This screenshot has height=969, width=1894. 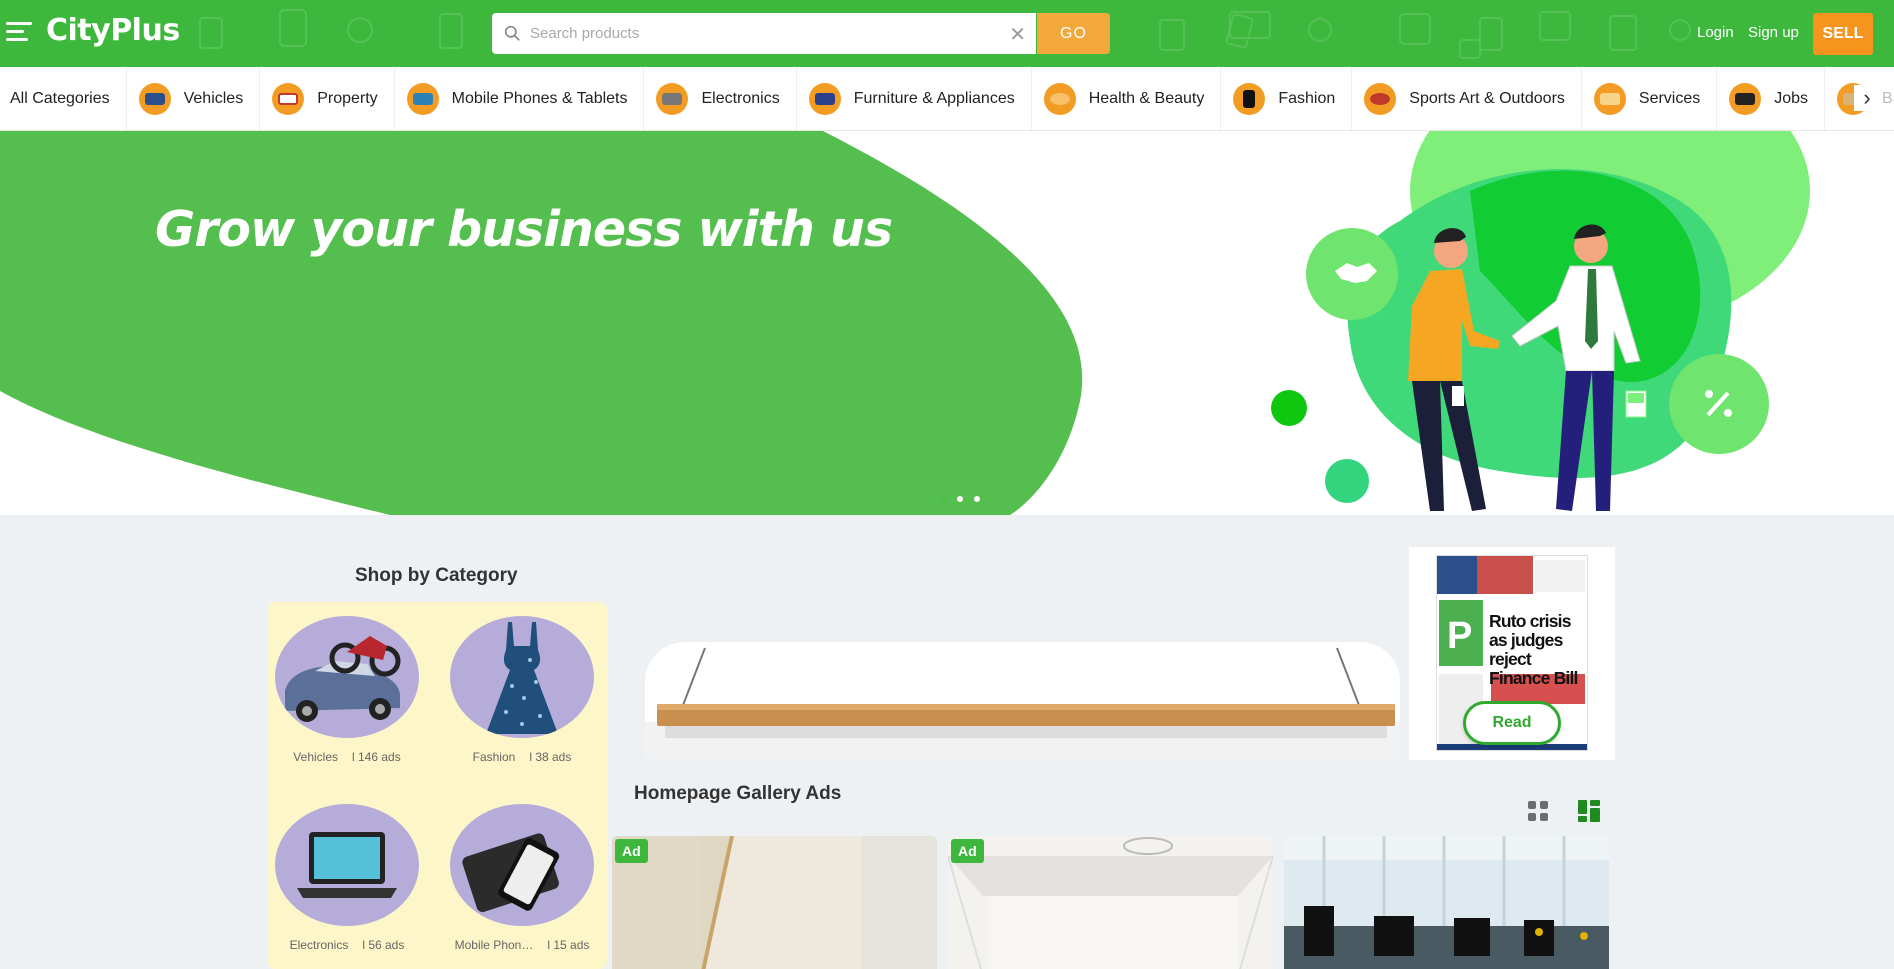 I want to click on category-count: l 38 ads, so click(x=550, y=757).